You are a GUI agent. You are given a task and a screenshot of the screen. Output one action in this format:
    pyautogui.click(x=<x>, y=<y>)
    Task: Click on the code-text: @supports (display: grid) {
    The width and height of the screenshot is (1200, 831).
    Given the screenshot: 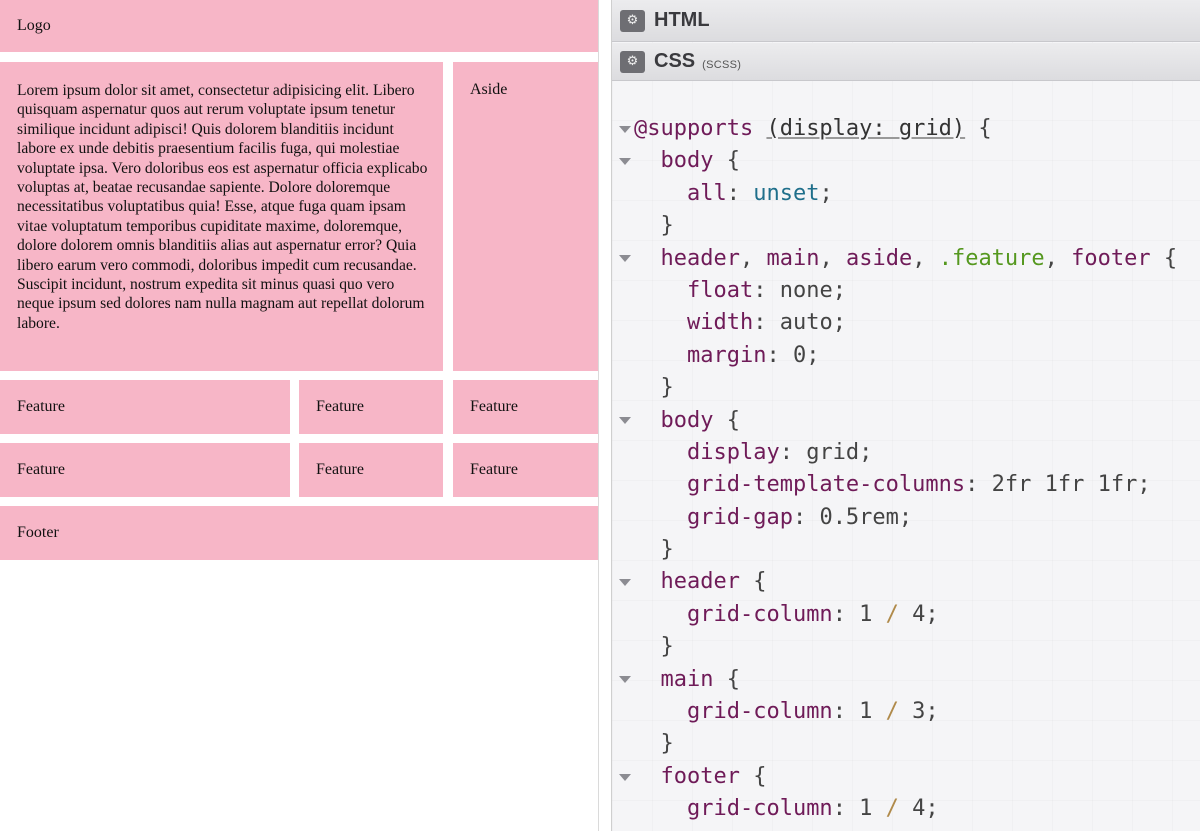 What is the action you would take?
    pyautogui.click(x=813, y=129)
    